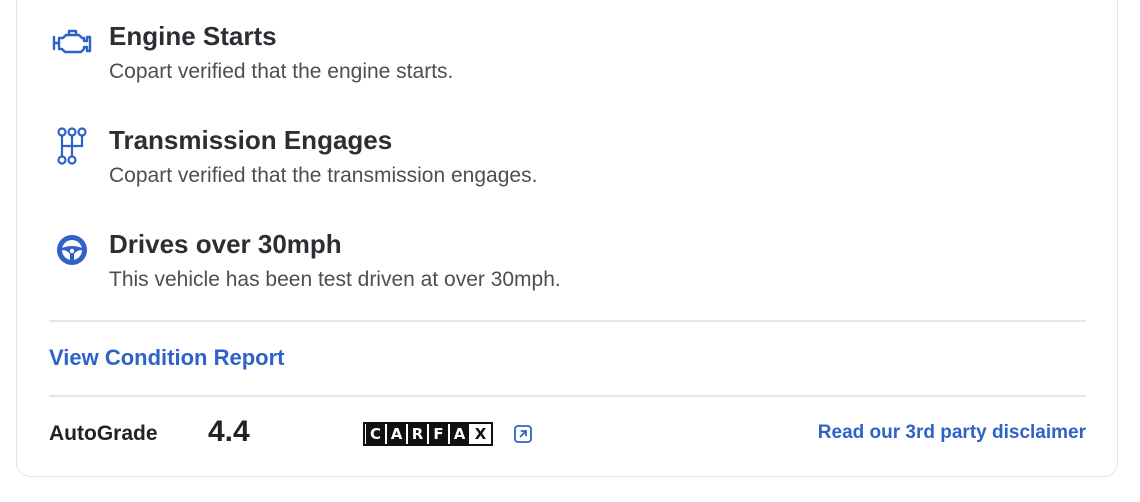 The image size is (1140, 502). What do you see at coordinates (281, 71) in the screenshot?
I see `feature-description: Copart verified that the engine starts.` at bounding box center [281, 71].